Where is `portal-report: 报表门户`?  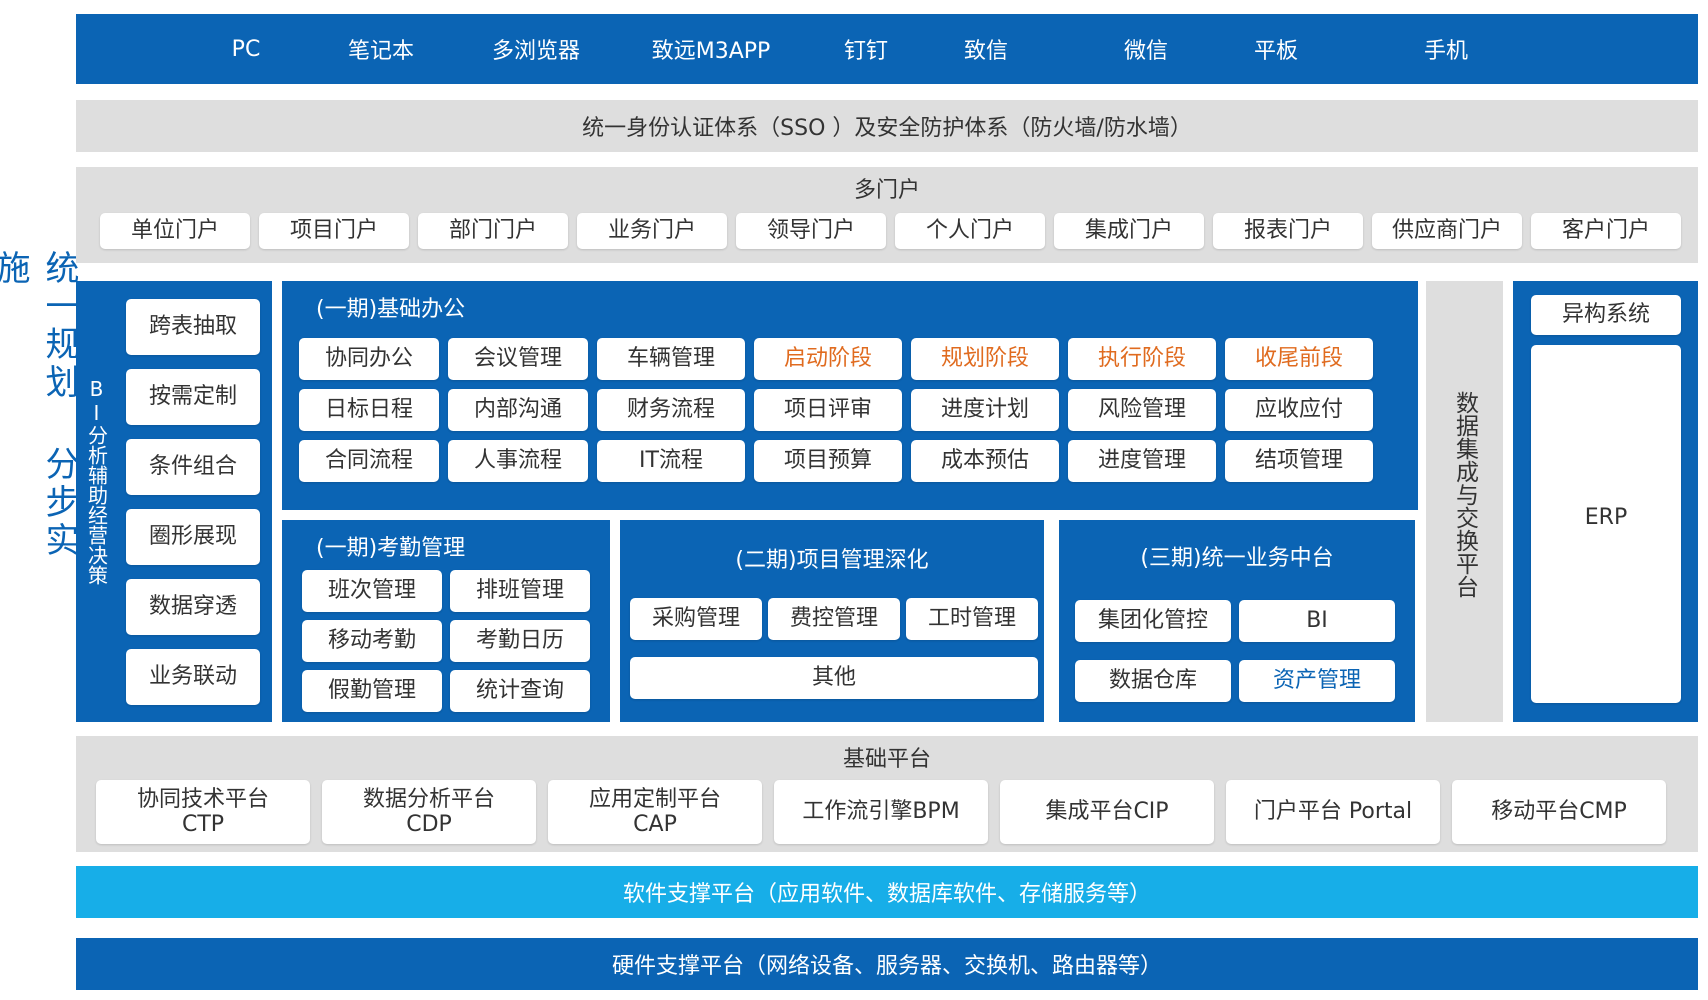
portal-report: 报表门户 is located at coordinates (1288, 231).